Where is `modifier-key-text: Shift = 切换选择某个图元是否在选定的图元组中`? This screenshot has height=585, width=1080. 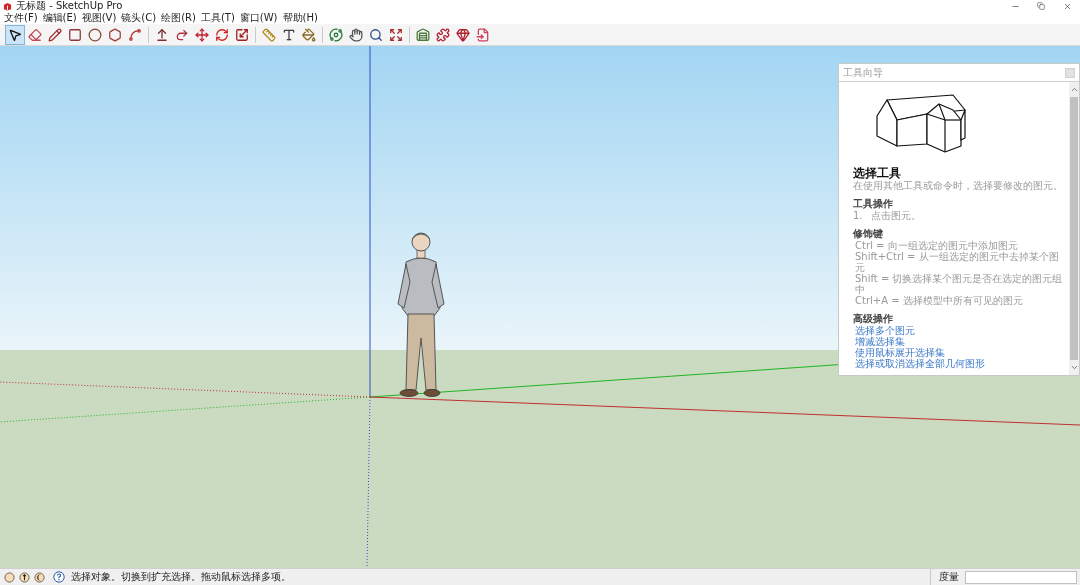
modifier-key-text: Shift = 切换选择某个图元是否在选定的图元组中 is located at coordinates (959, 284).